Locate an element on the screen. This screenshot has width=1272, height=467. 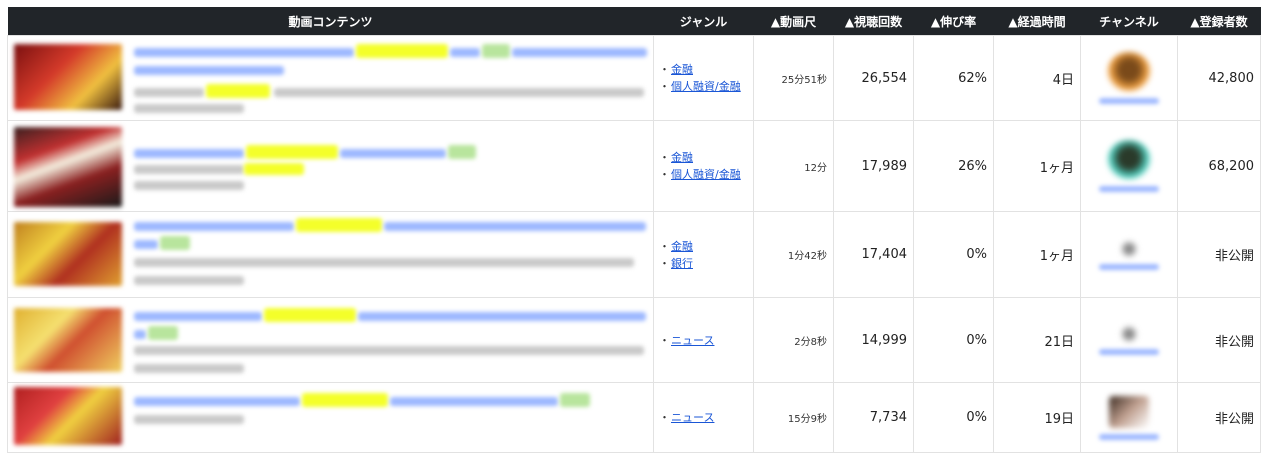
elapsed-value: 21日 is located at coordinates (1037, 340).